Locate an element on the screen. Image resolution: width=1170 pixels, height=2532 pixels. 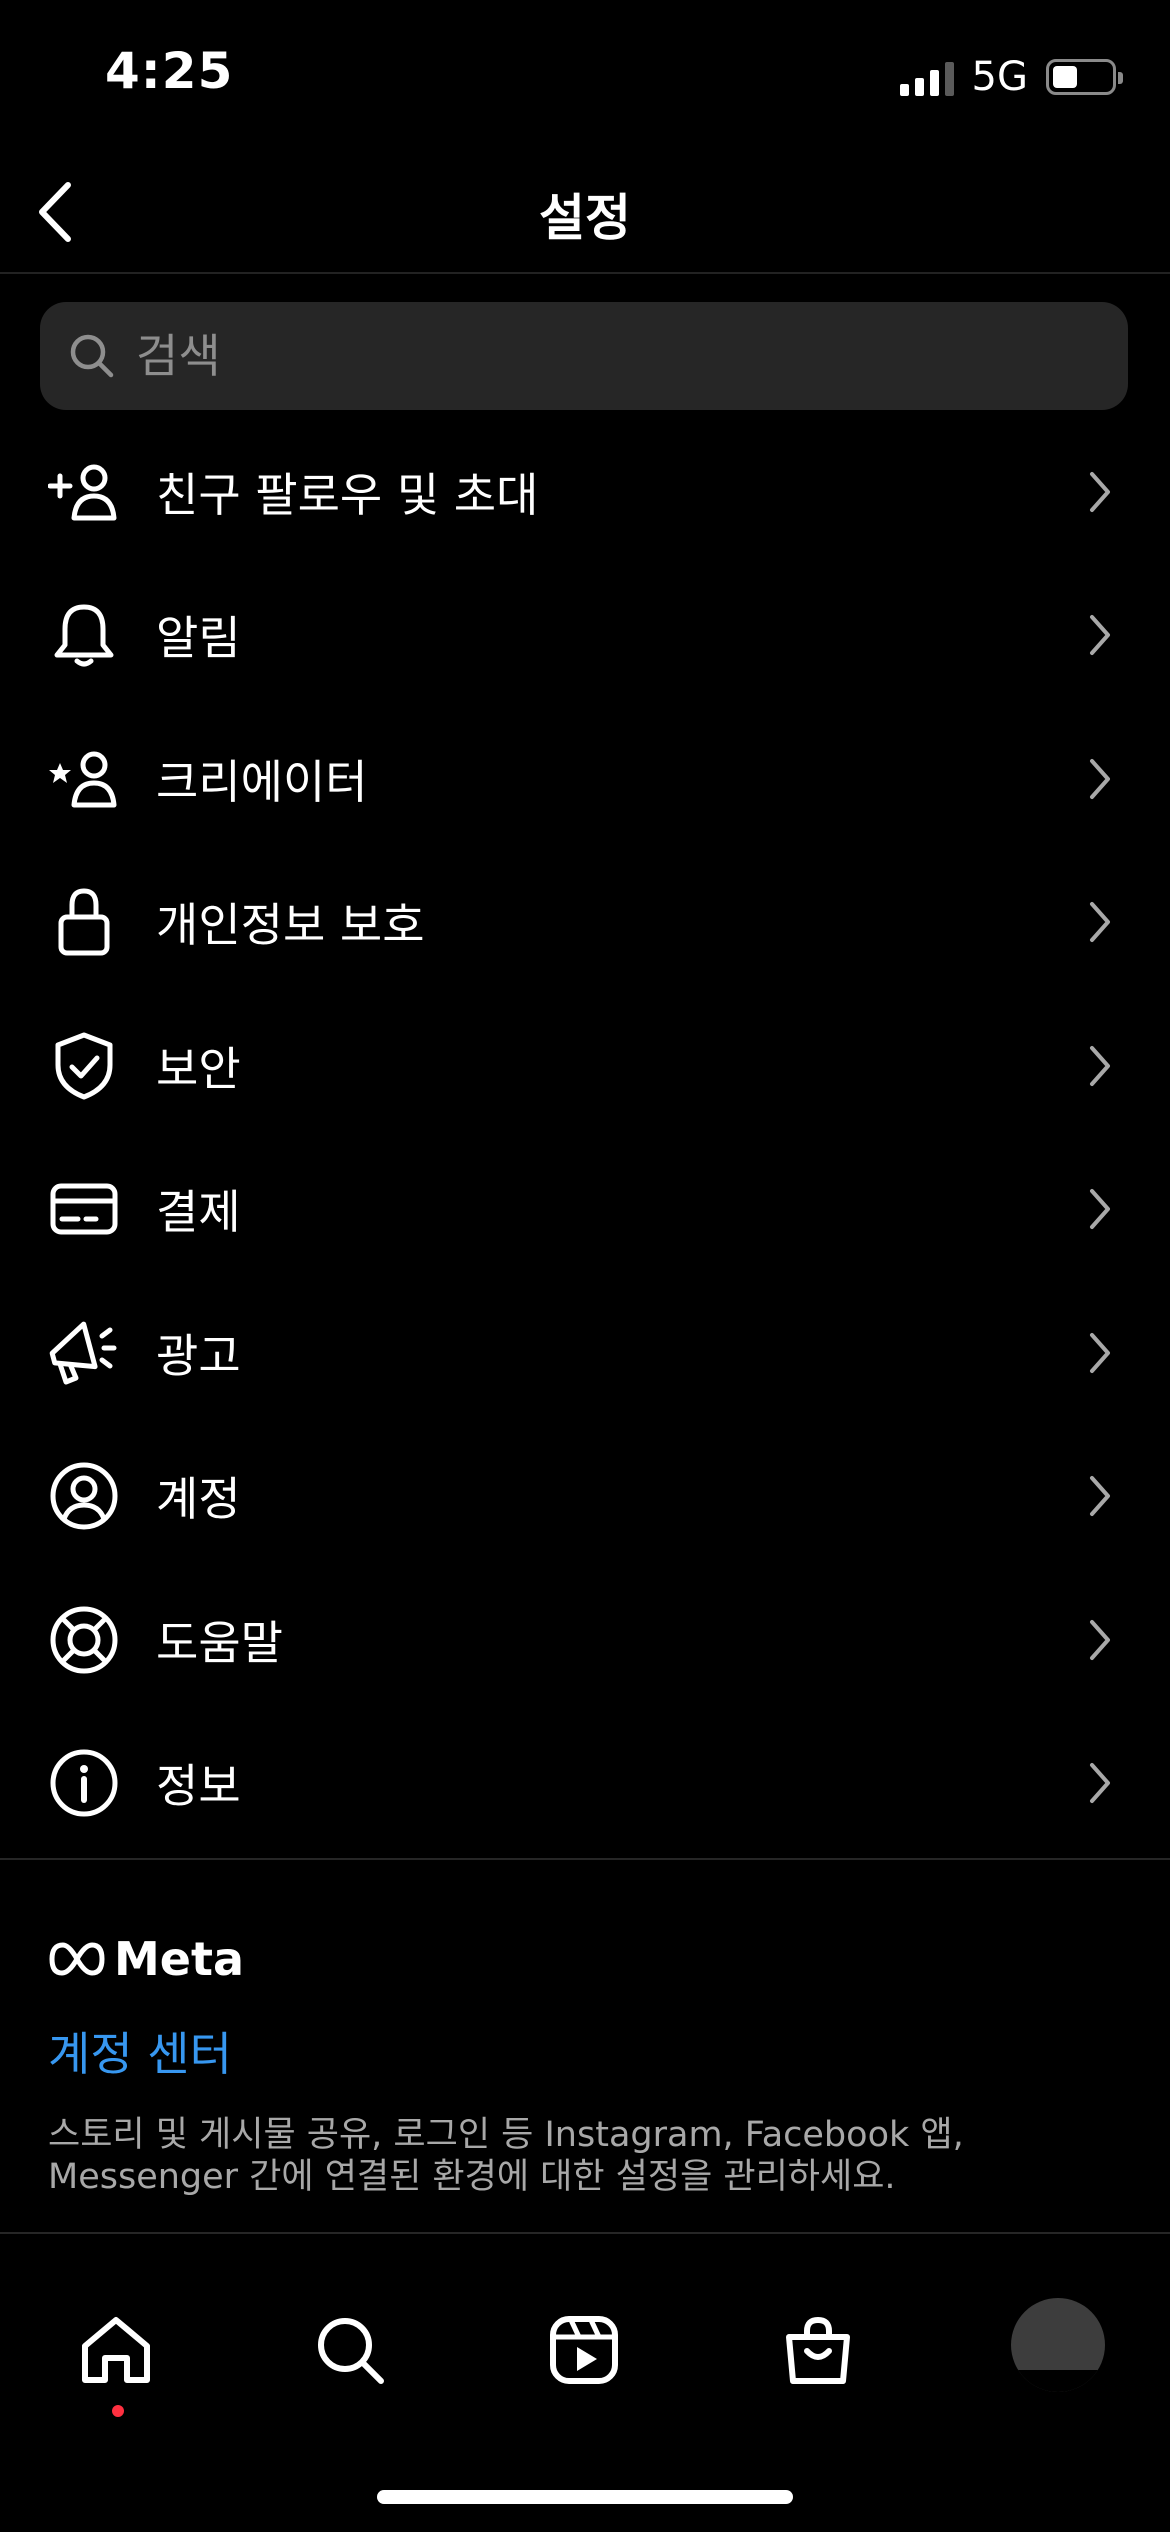
account-circle-icon is located at coordinates (84, 1496).